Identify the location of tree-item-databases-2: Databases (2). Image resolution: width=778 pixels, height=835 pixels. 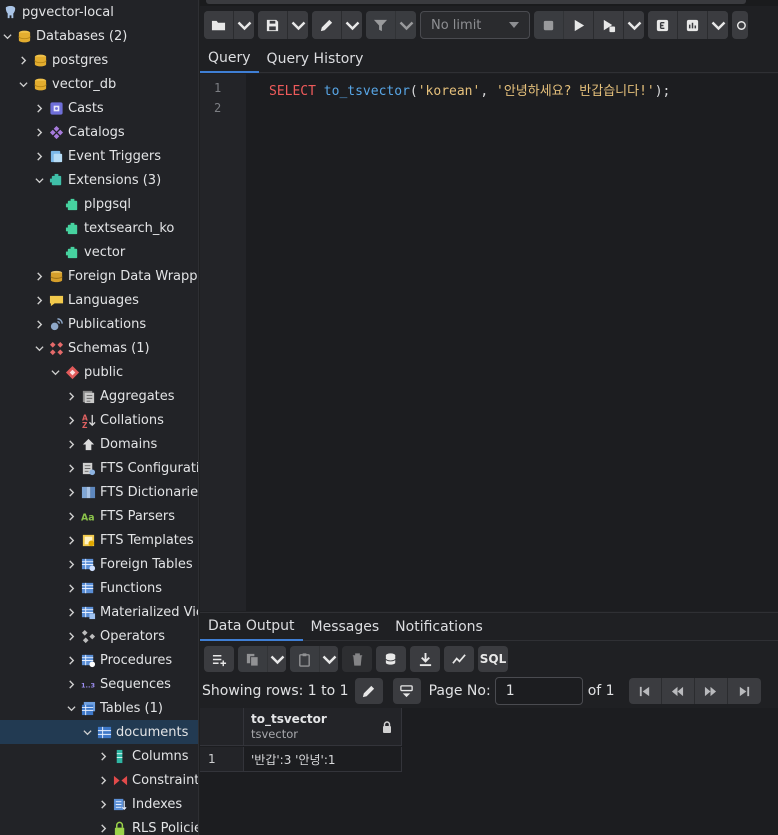
(99, 36).